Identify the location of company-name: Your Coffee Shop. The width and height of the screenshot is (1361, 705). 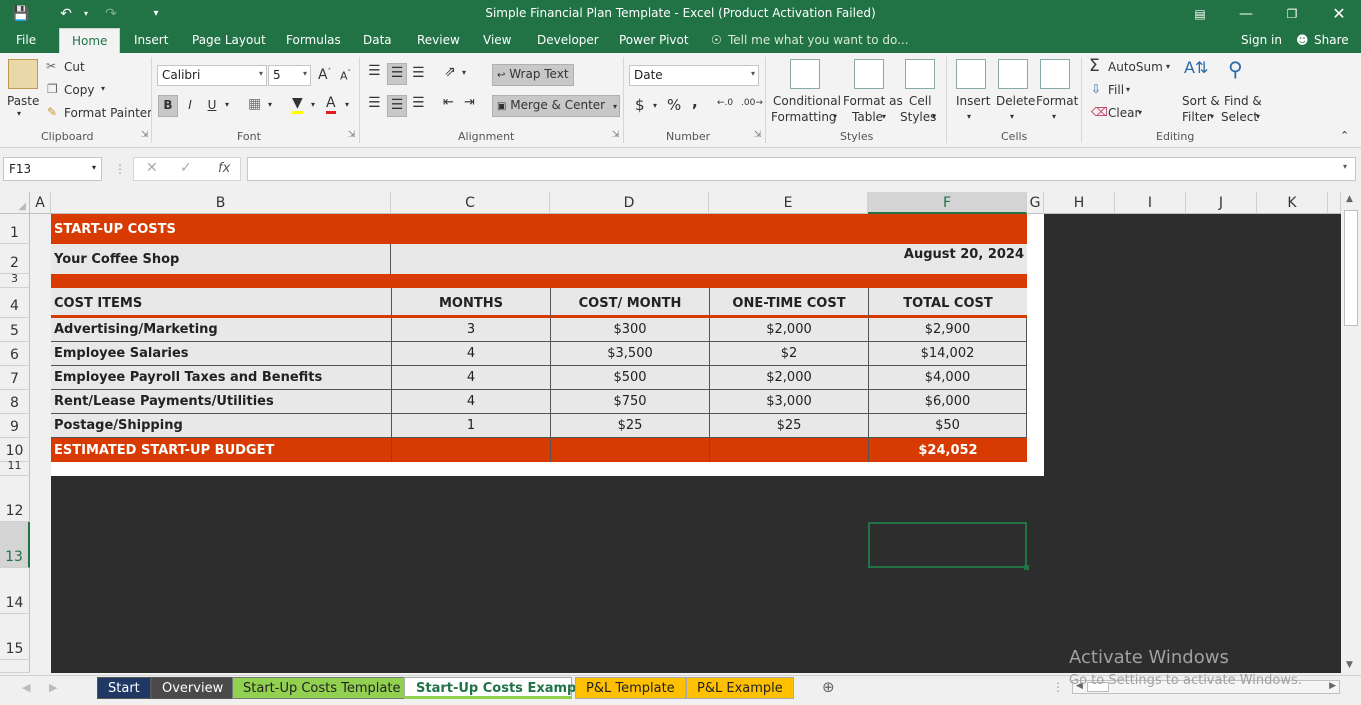
(221, 259).